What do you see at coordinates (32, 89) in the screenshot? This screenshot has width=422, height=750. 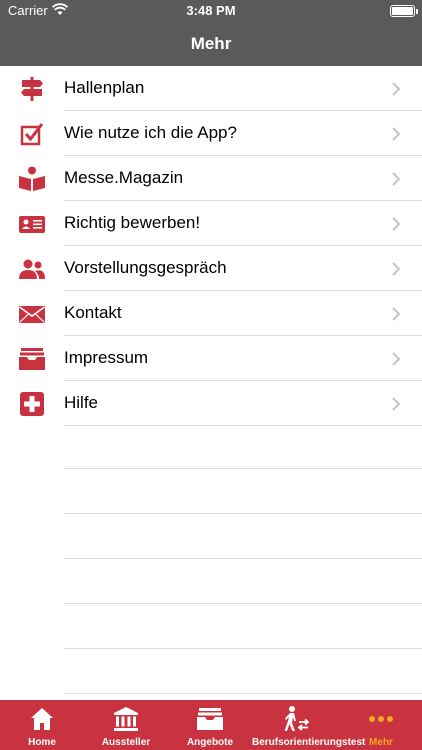 I see `signpost-icon` at bounding box center [32, 89].